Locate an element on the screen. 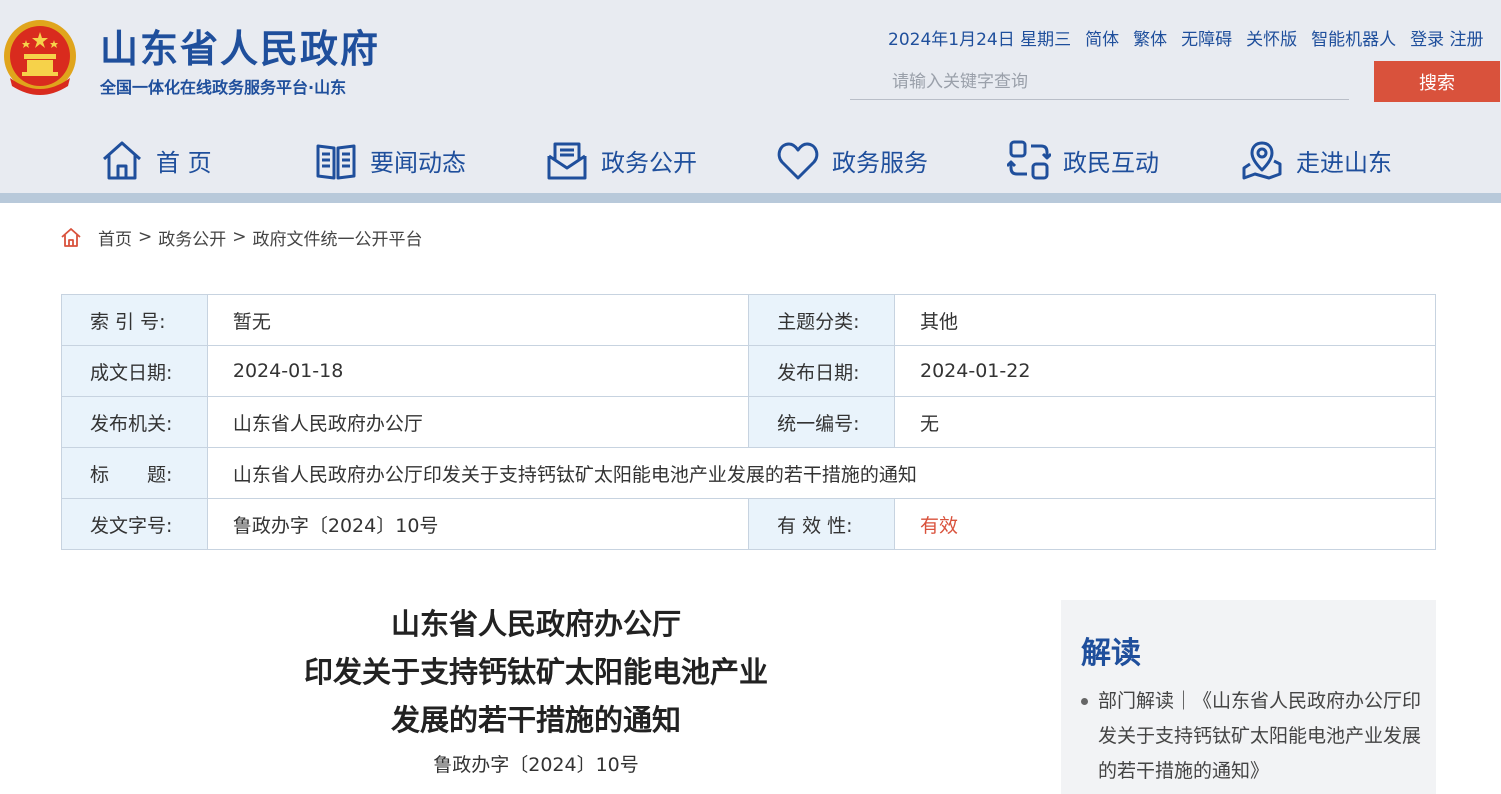  title-value: 山东省人民政府办公厅印发关于支持钙钛矿太阳能电池产业发展的若干措施的通知 is located at coordinates (821, 473).